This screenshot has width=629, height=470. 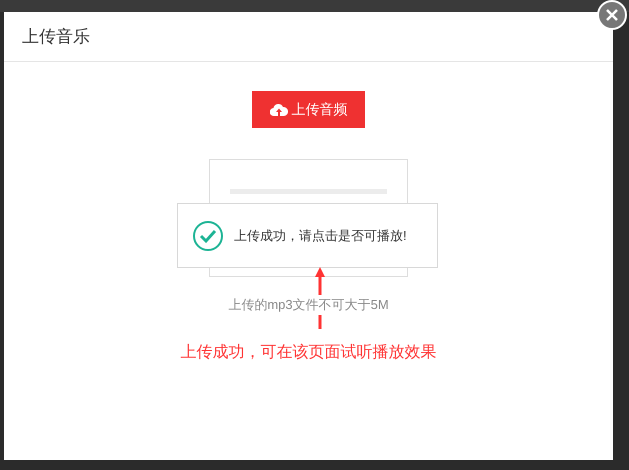 What do you see at coordinates (308, 304) in the screenshot?
I see `hint-text: 上传的mp3文件不可大于5M` at bounding box center [308, 304].